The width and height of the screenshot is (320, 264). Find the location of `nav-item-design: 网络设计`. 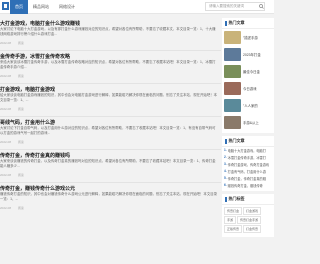

nav-item-design: 网络设计 is located at coordinates (67, 7).